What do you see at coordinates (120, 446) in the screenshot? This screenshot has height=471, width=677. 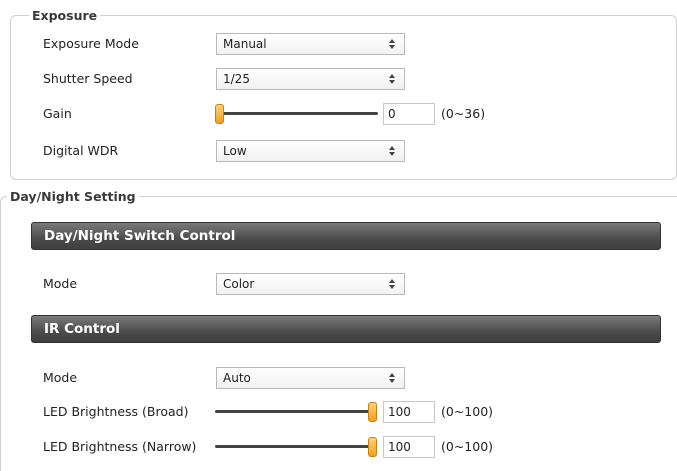 I see `led-narrow-label: LED Brightness (Narrow)` at bounding box center [120, 446].